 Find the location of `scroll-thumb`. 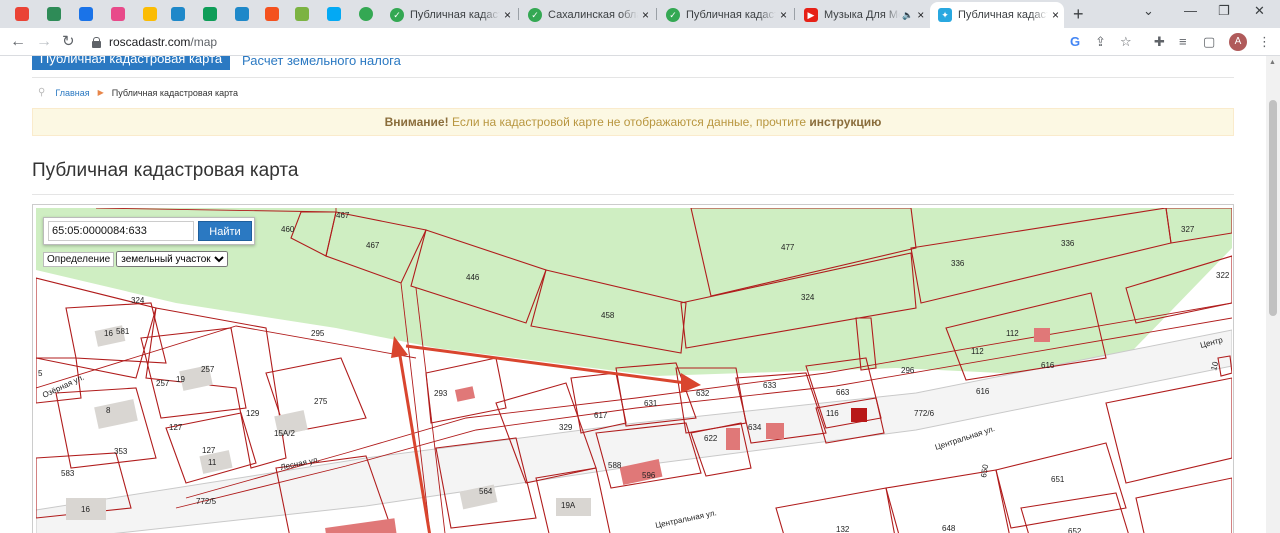

scroll-thumb is located at coordinates (1273, 208).